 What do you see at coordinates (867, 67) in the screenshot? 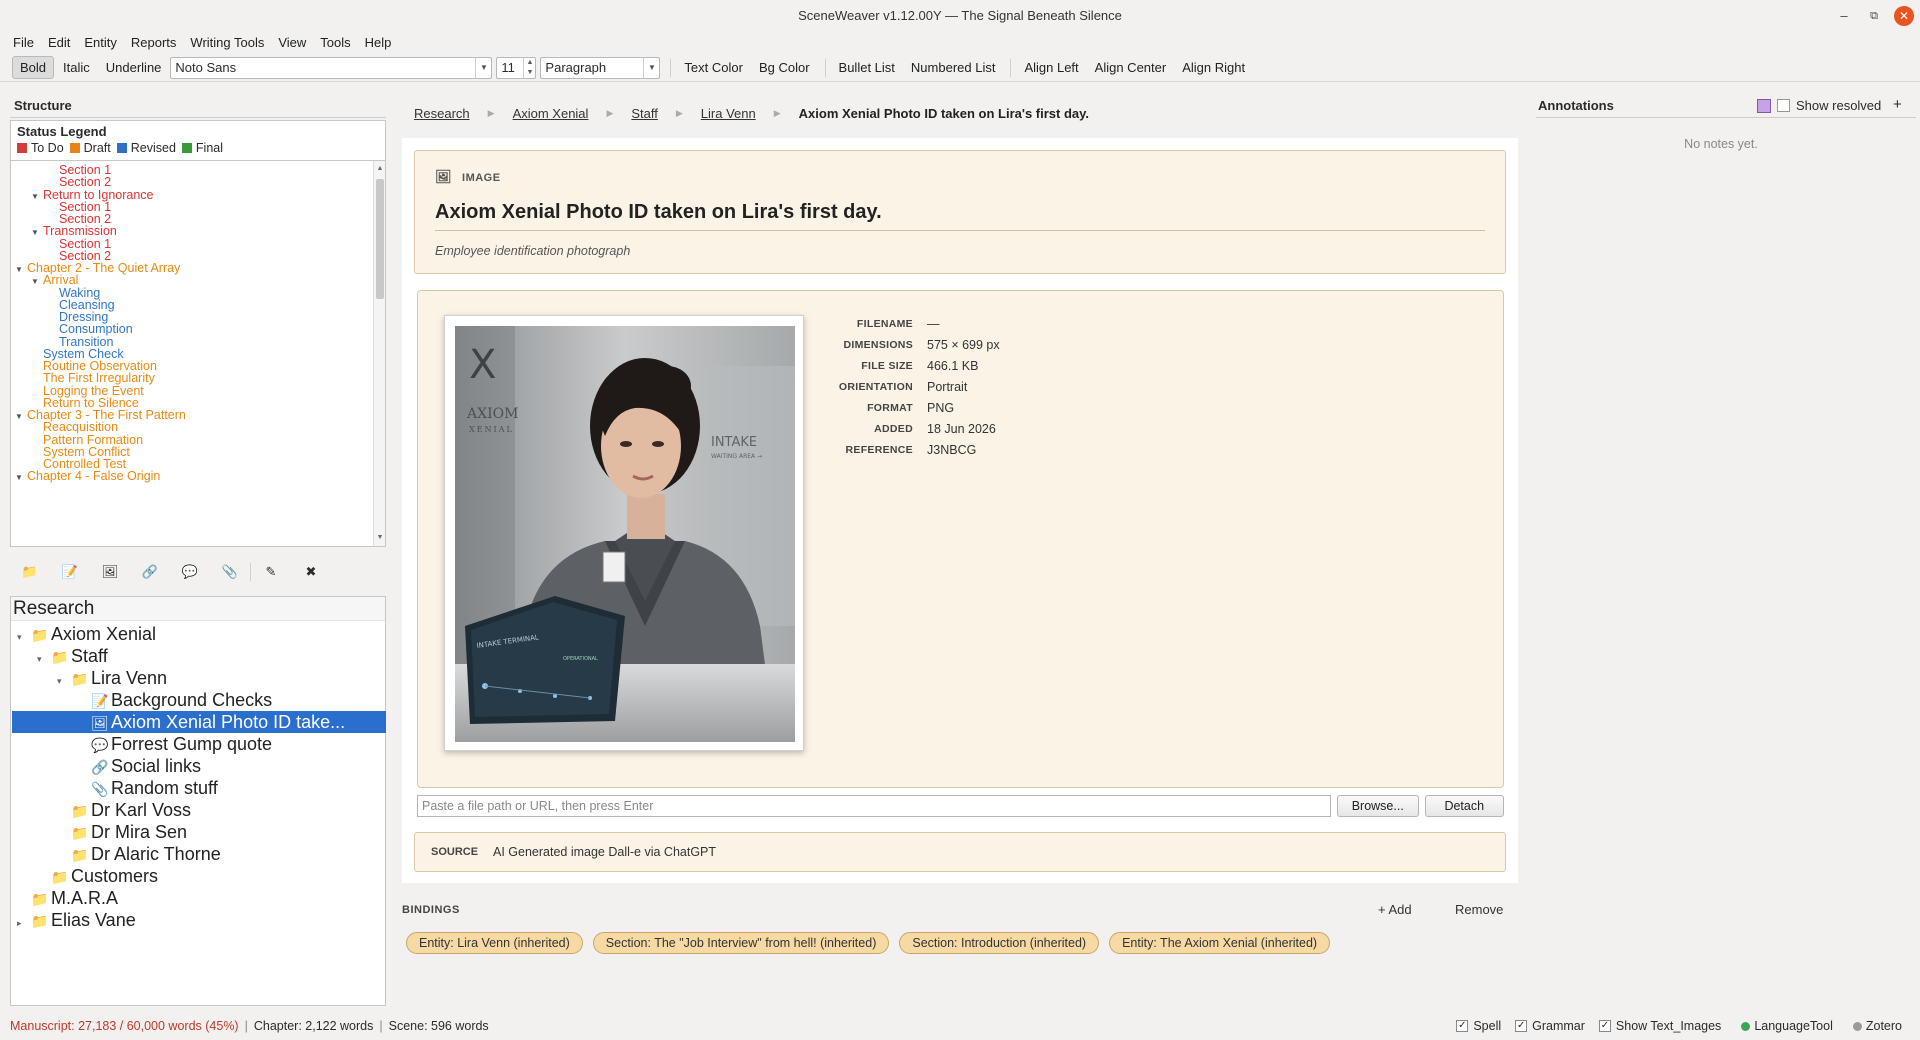
I see `bullet-list-button: Bullet List` at bounding box center [867, 67].